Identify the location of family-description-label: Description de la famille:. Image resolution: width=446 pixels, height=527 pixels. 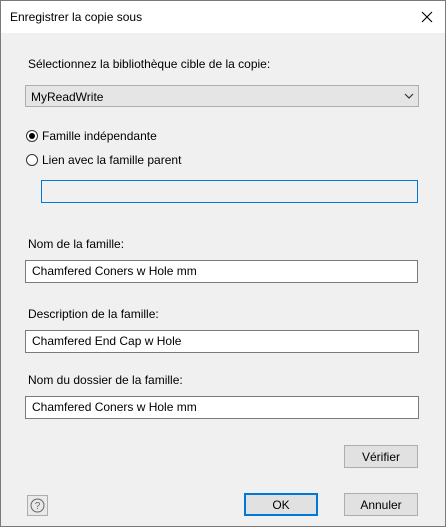
(93, 314).